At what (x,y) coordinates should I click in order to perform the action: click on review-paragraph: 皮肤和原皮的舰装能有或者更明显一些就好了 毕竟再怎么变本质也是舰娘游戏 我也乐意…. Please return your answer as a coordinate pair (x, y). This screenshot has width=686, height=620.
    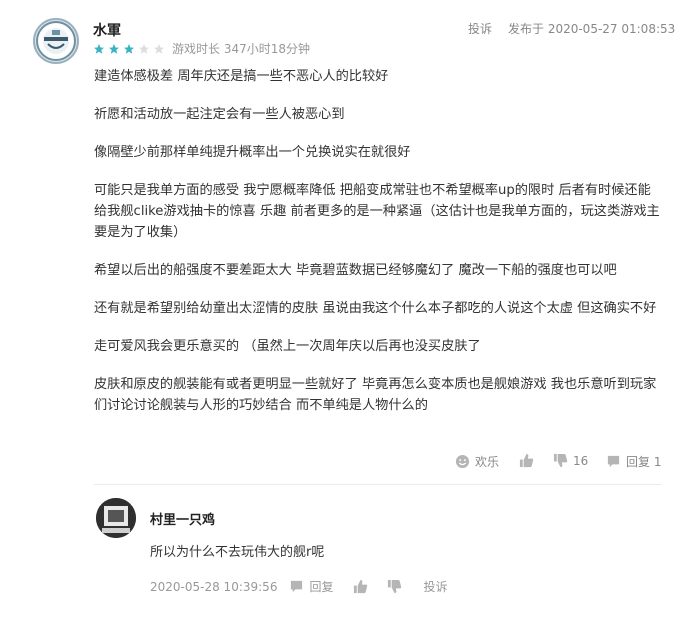
    Looking at the image, I should click on (375, 395).